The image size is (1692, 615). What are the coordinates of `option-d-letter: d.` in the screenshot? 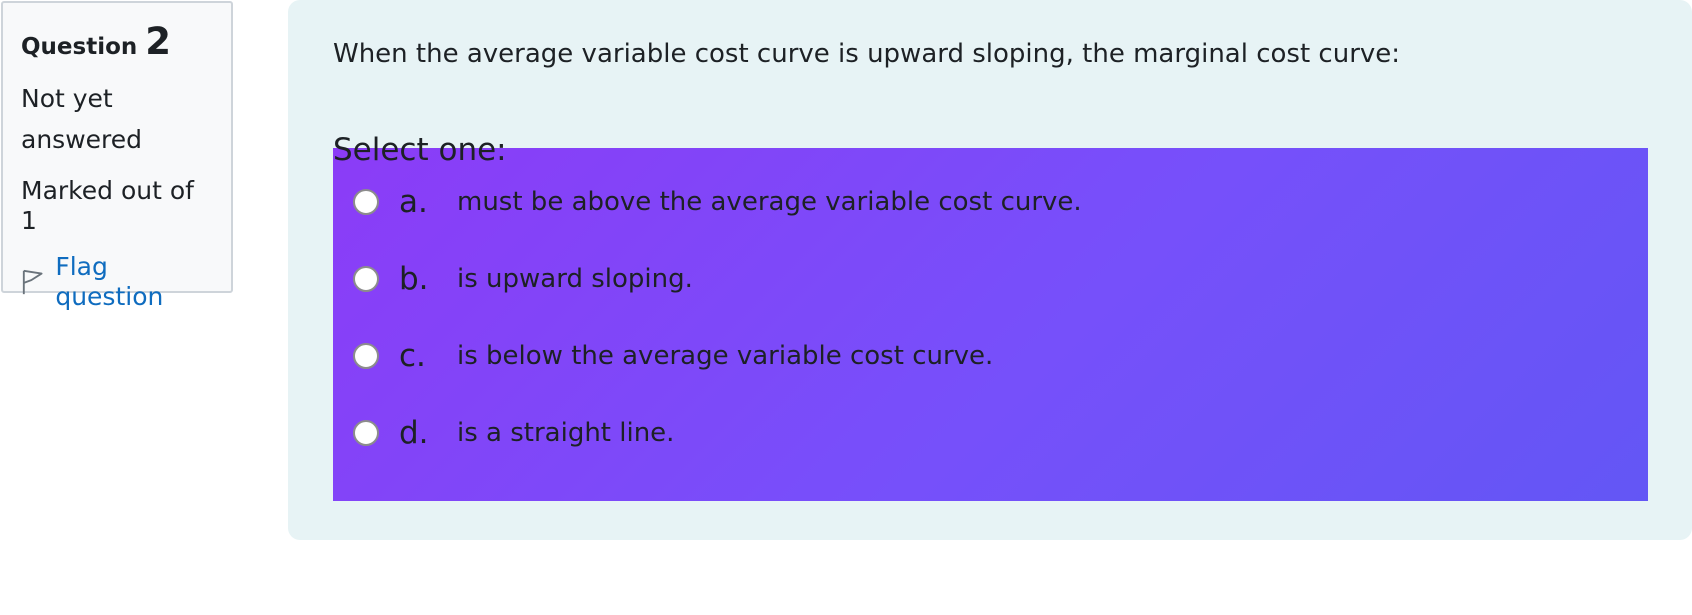 It's located at (414, 433).